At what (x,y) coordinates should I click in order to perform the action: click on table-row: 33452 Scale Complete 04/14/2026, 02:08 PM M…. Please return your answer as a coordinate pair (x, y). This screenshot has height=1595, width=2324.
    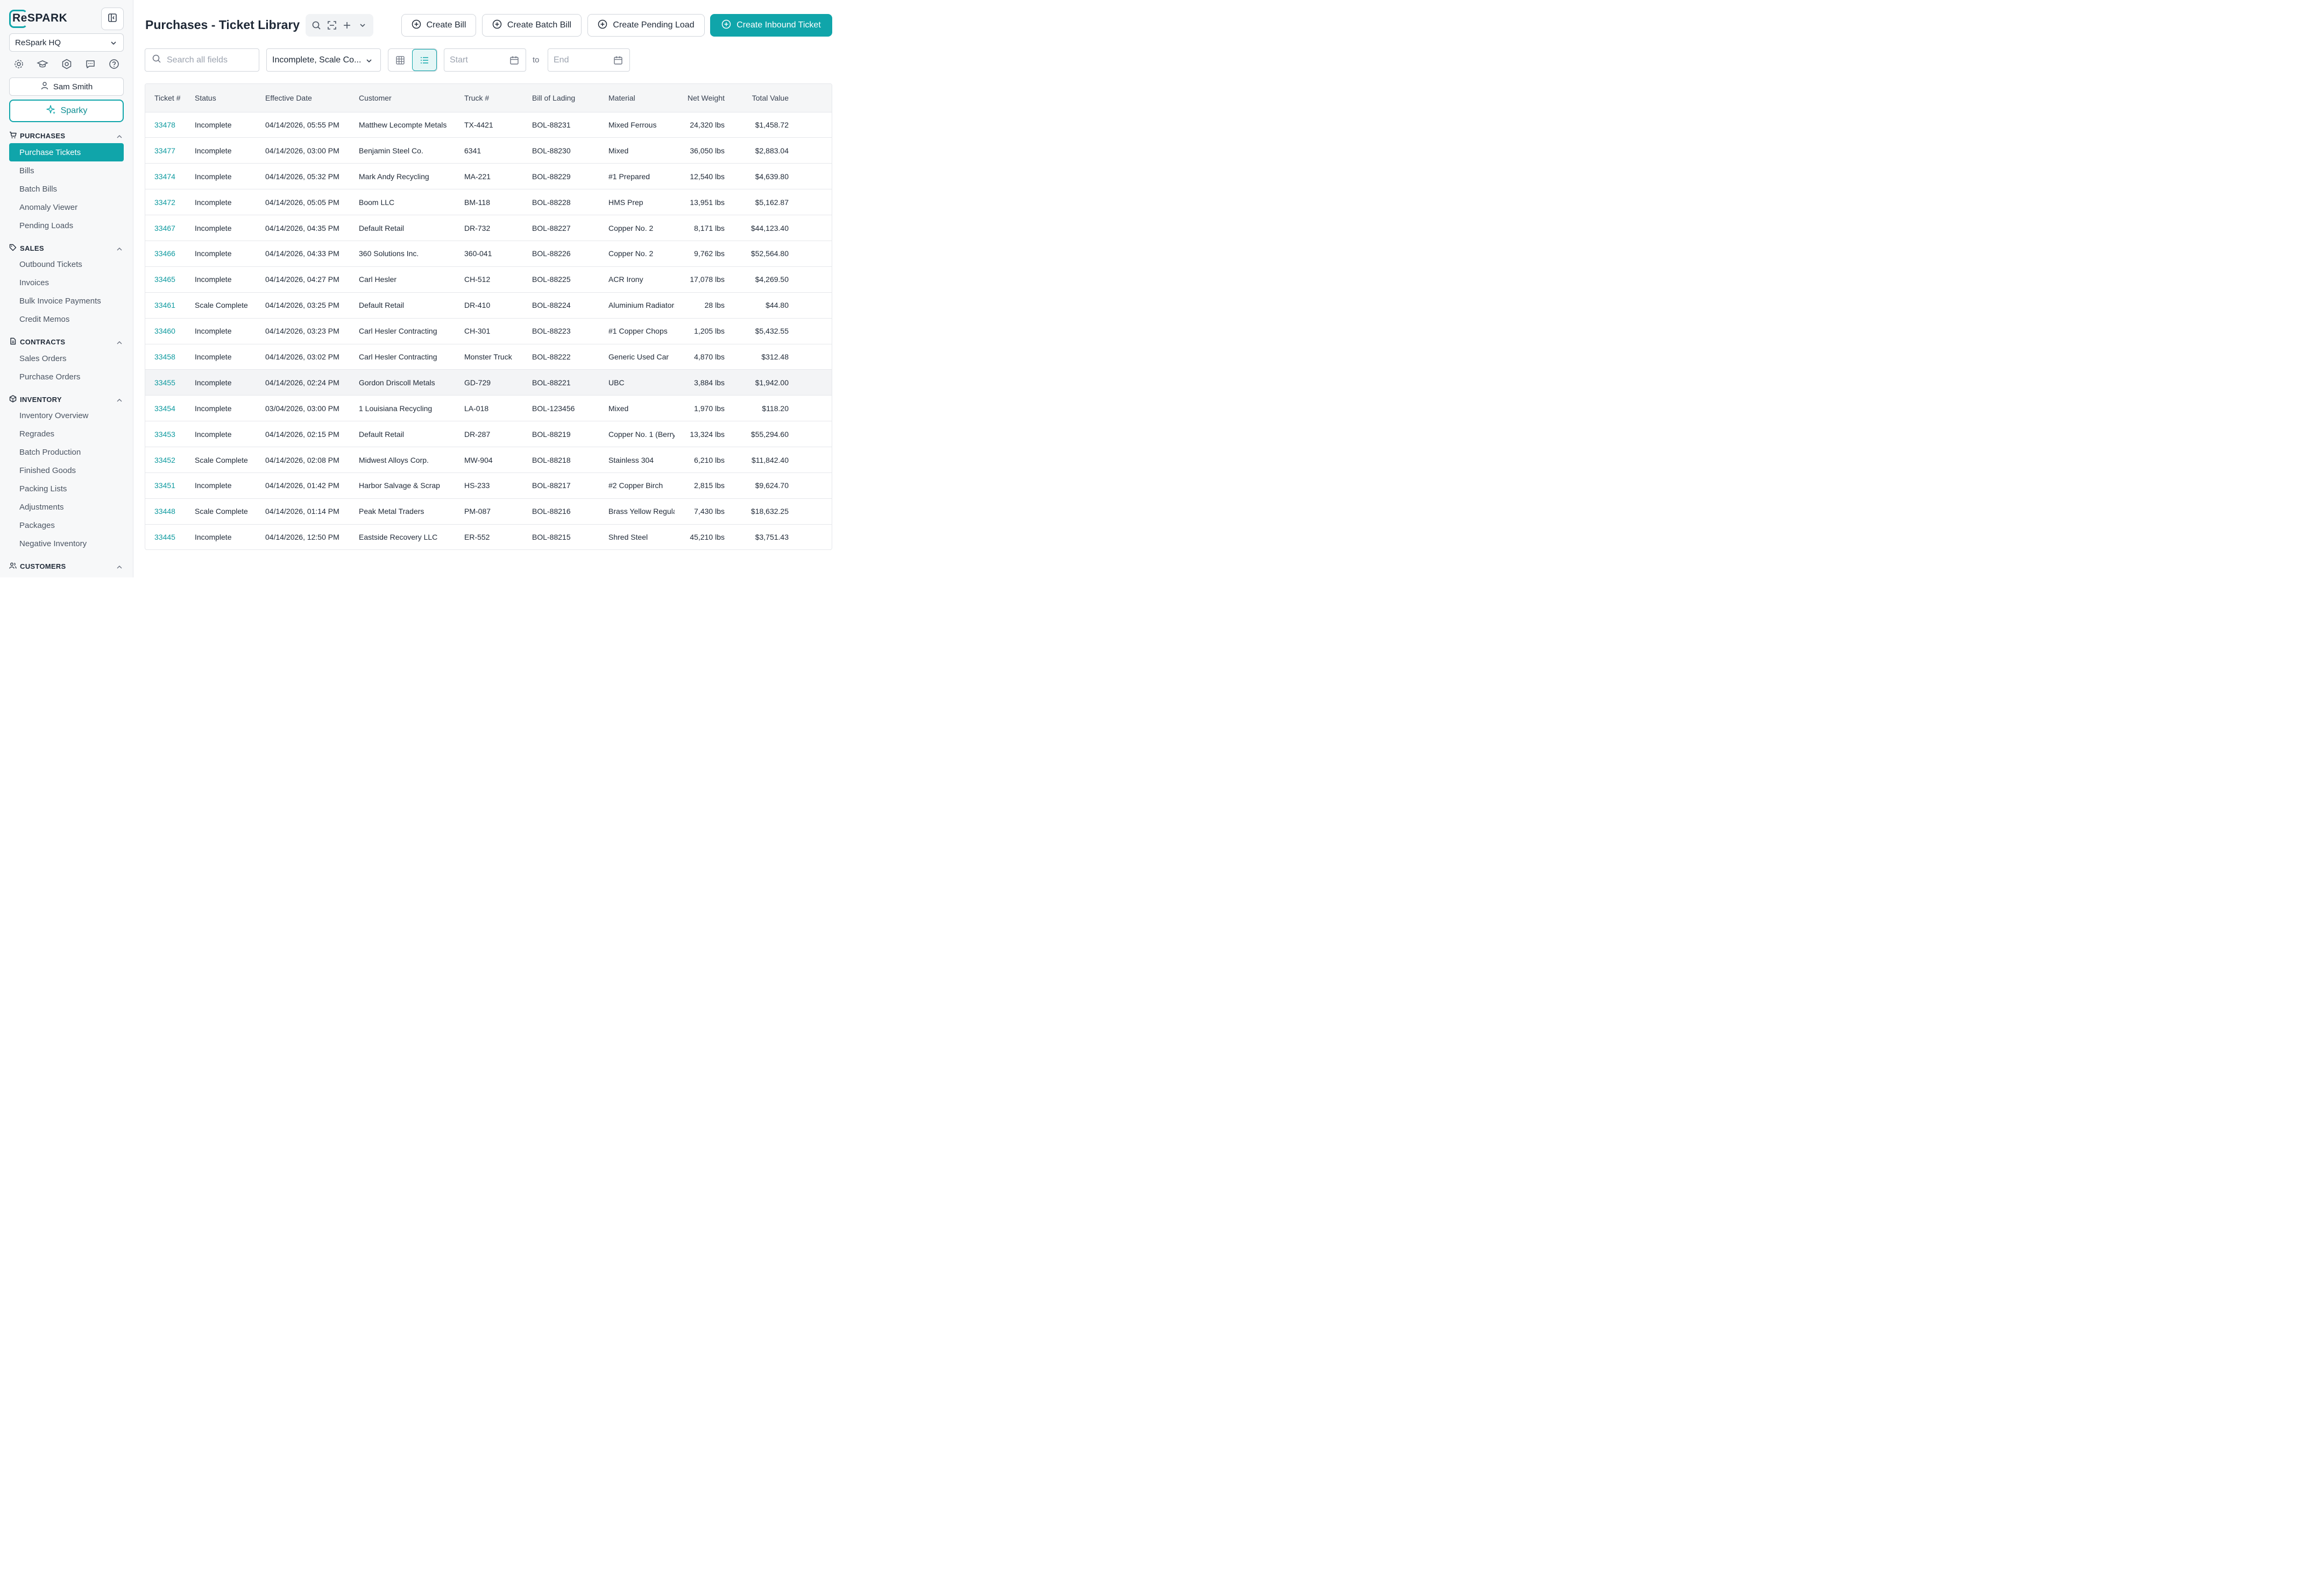
    Looking at the image, I should click on (488, 460).